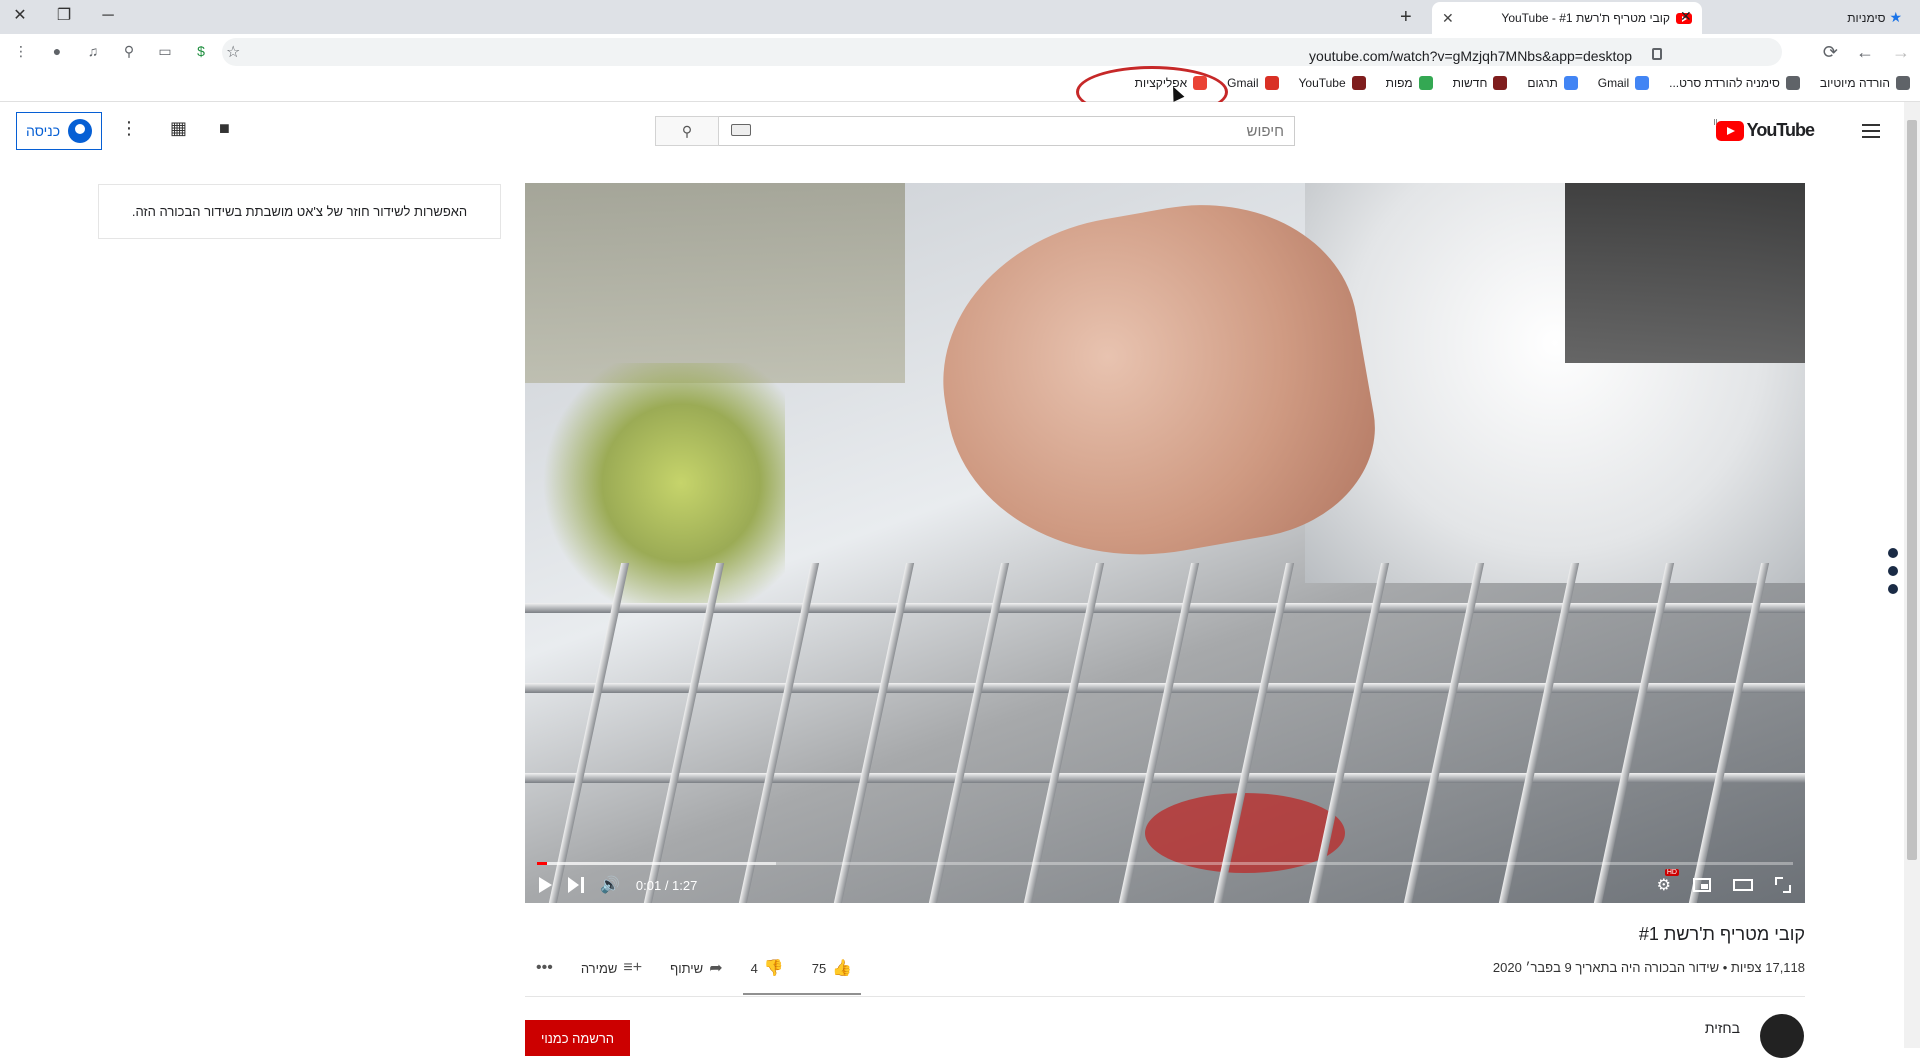 The height and width of the screenshot is (1058, 1920). What do you see at coordinates (1903, 83) in the screenshot?
I see `globe-icon` at bounding box center [1903, 83].